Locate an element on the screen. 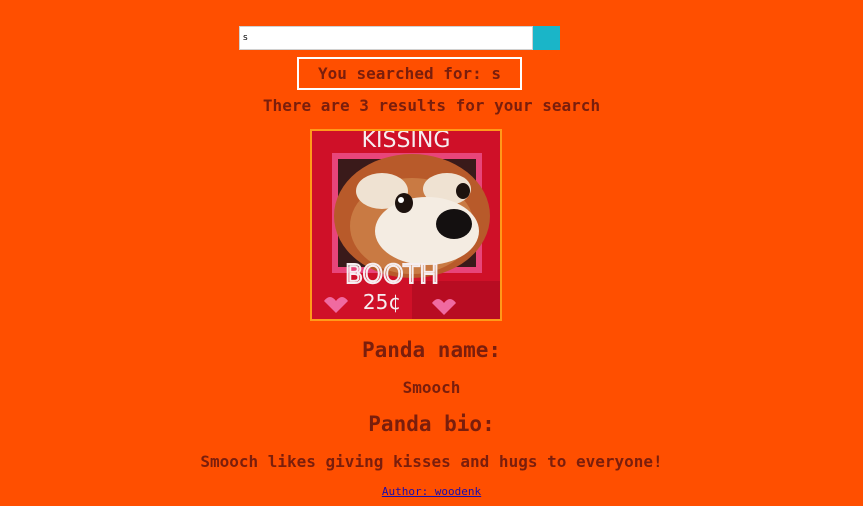  panda-bio-heading: Panda bio: is located at coordinates (431, 424).